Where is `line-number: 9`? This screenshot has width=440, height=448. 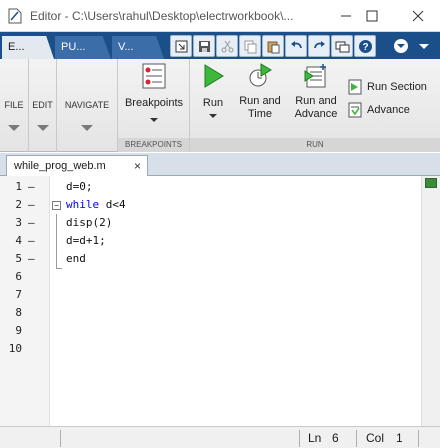
line-number: 9 is located at coordinates (18, 330).